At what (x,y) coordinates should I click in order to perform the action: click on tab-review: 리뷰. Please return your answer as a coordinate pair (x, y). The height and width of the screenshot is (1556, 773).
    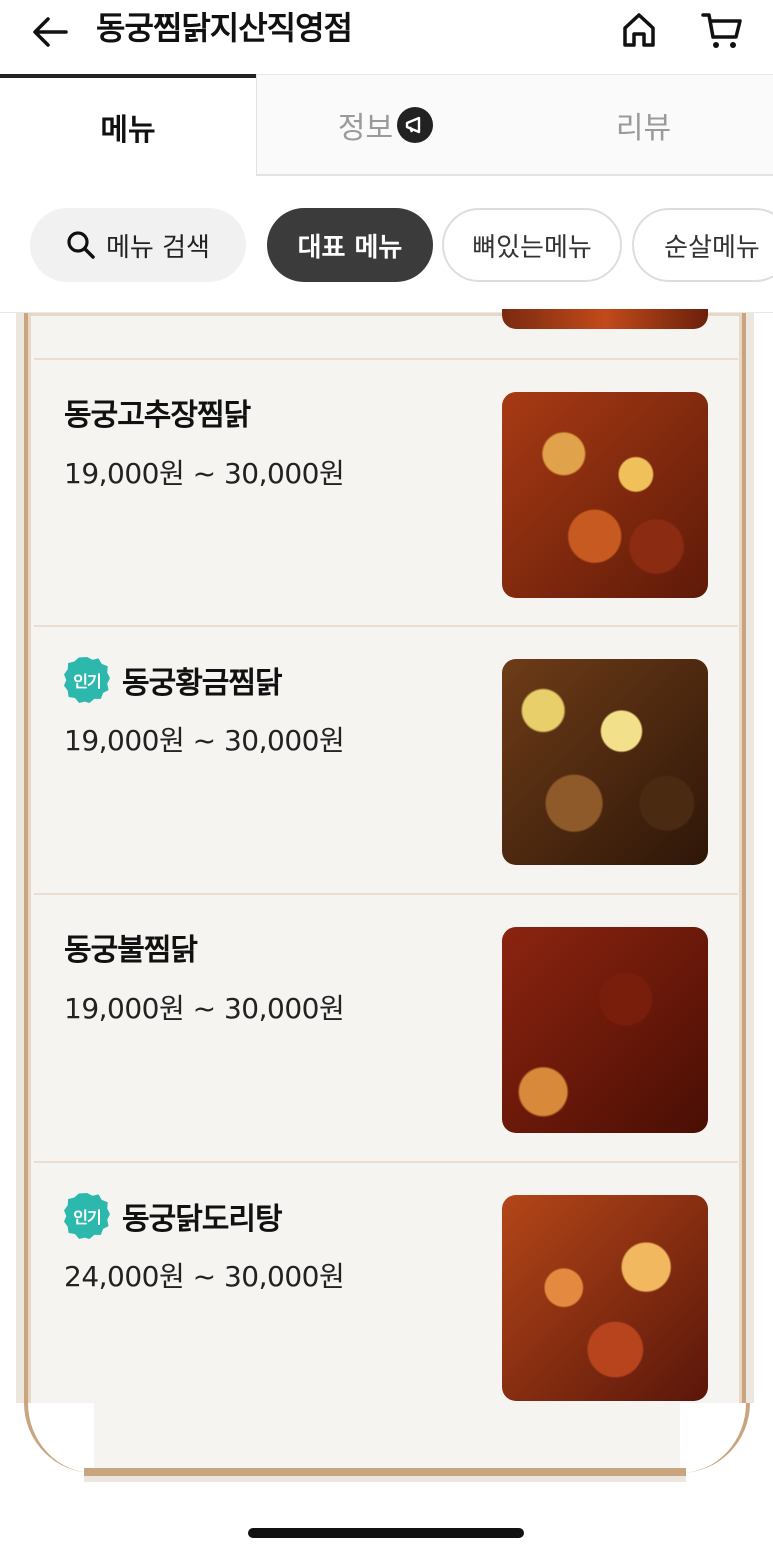
    Looking at the image, I should click on (643, 125).